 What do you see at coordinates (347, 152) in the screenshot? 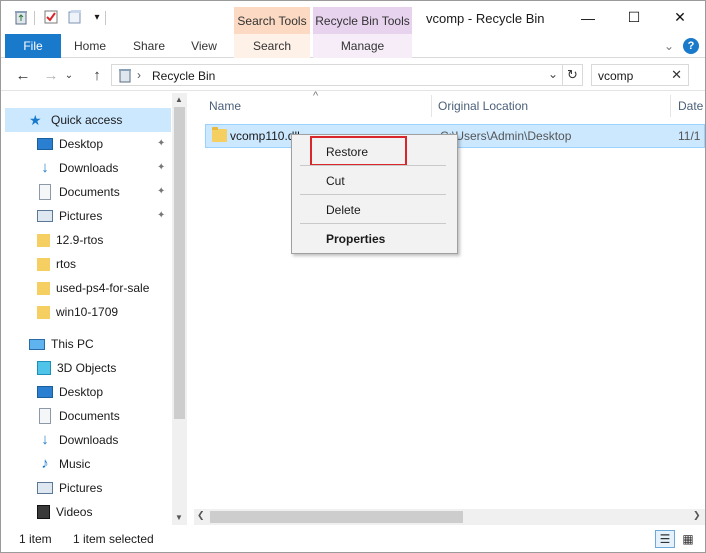
I see `menu-item-restore: Restore` at bounding box center [347, 152].